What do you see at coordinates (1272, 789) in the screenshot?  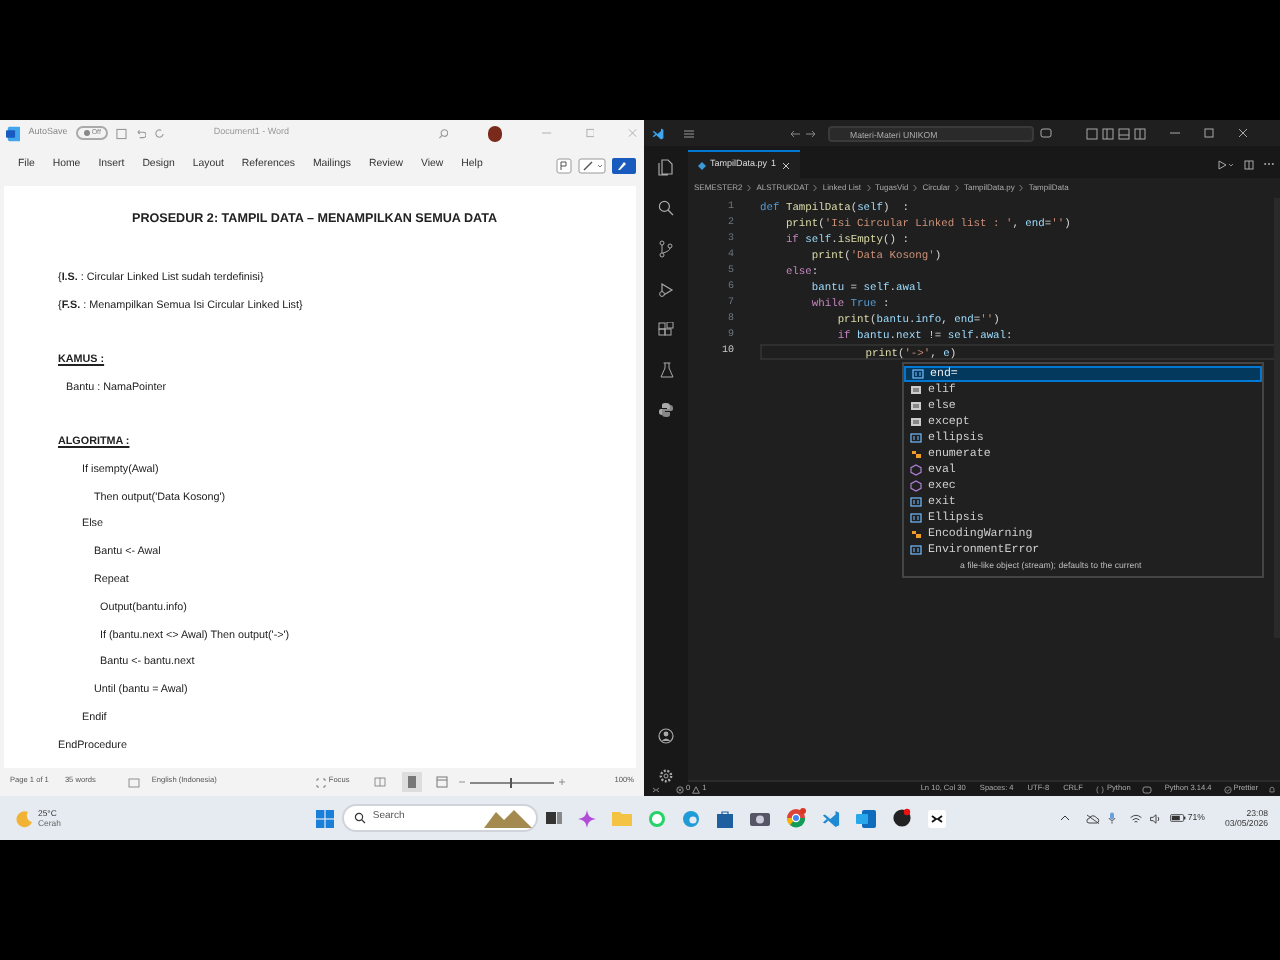 I see `bell-icon` at bounding box center [1272, 789].